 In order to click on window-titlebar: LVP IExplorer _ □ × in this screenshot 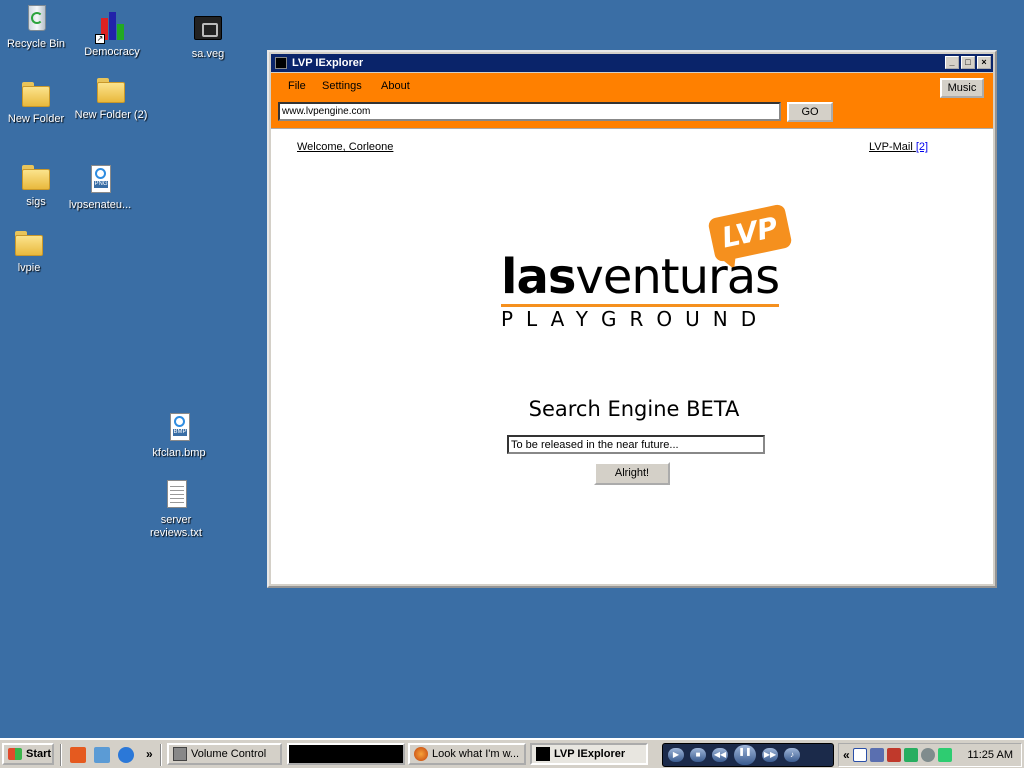, I will do `click(632, 63)`.